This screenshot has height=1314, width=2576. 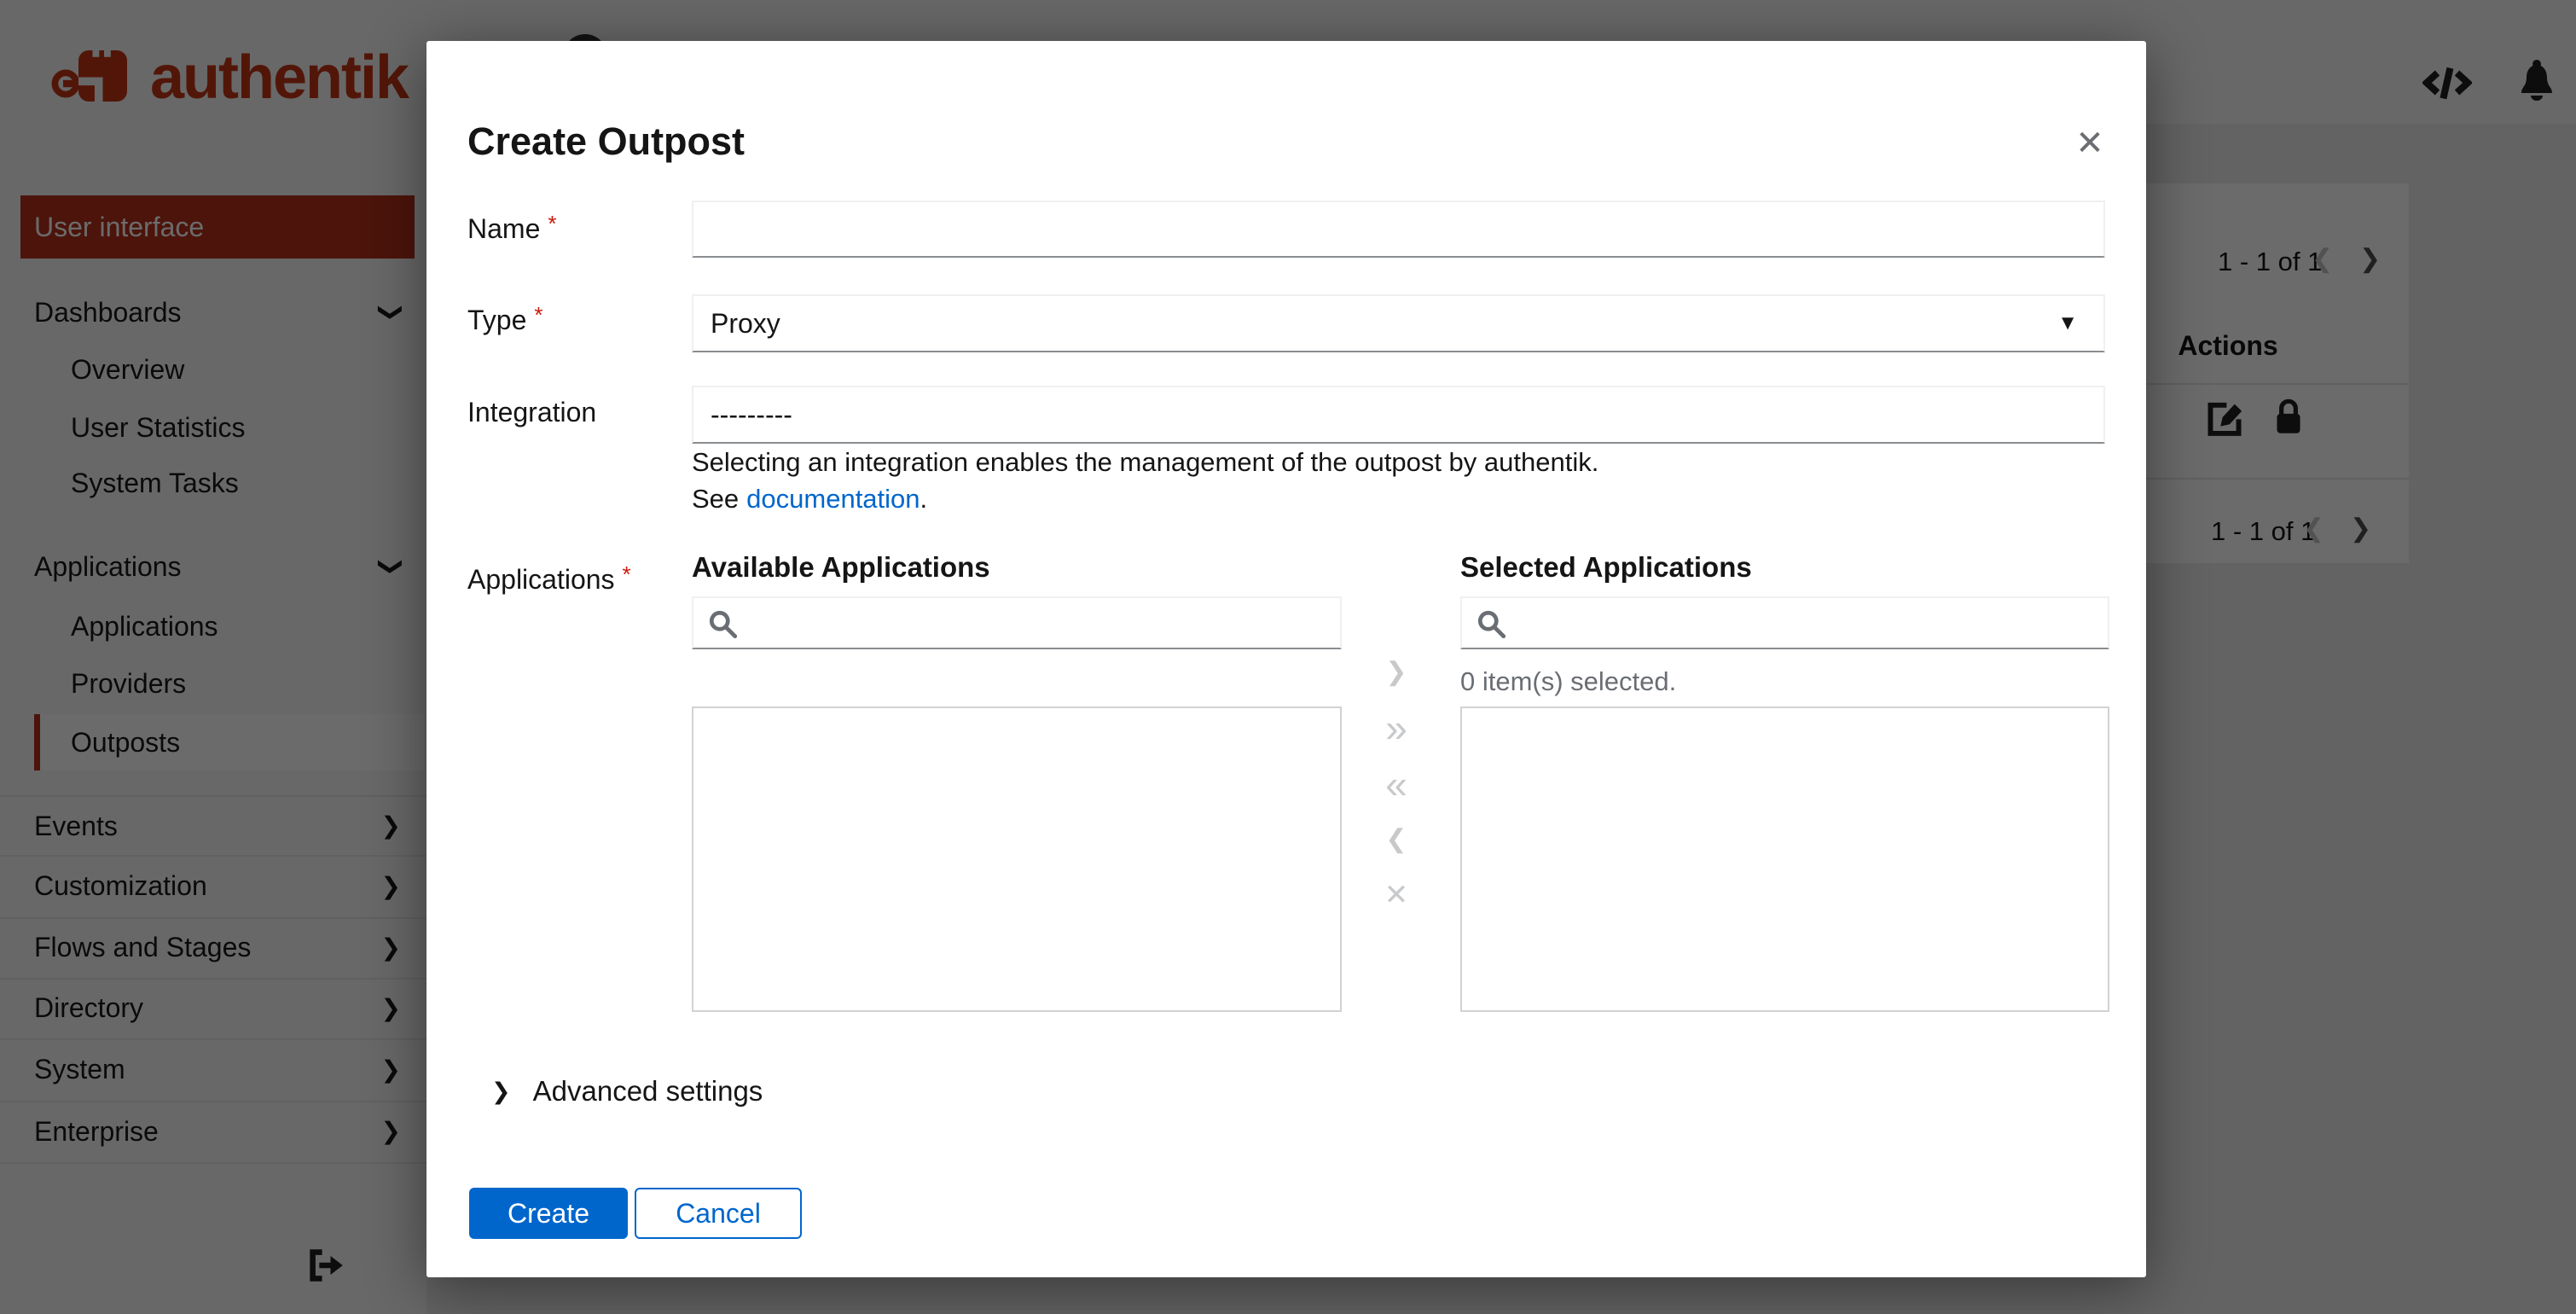 I want to click on advanced-settings-toggle: ❯ Advanced settings, so click(x=627, y=1091).